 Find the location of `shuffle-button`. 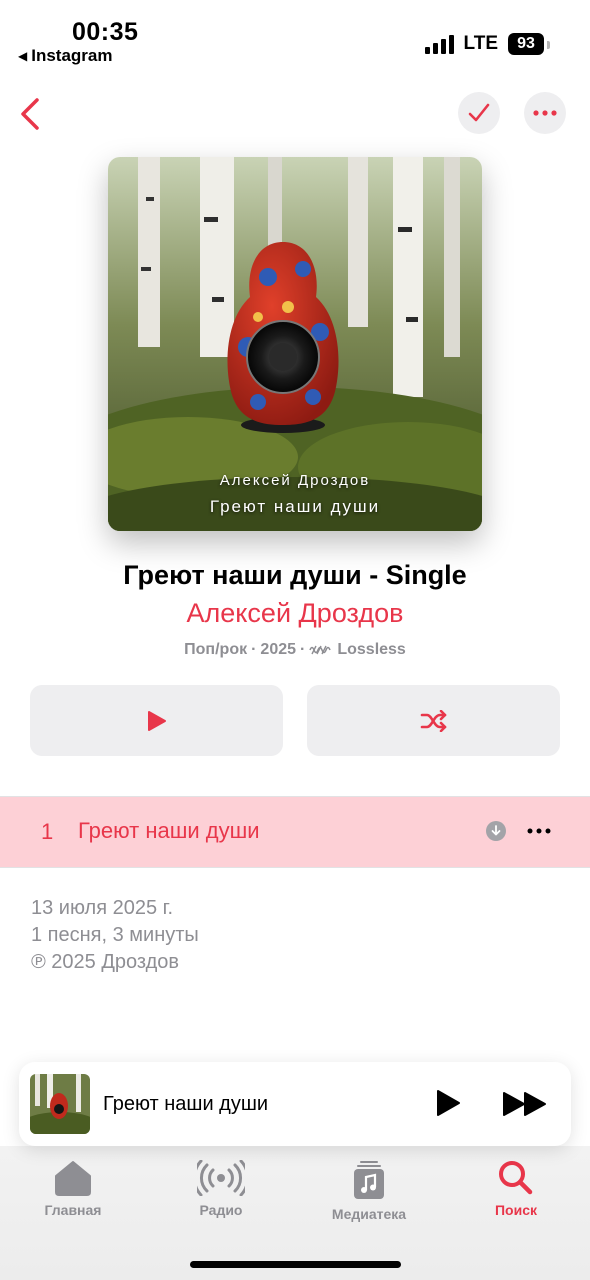

shuffle-button is located at coordinates (433, 720).